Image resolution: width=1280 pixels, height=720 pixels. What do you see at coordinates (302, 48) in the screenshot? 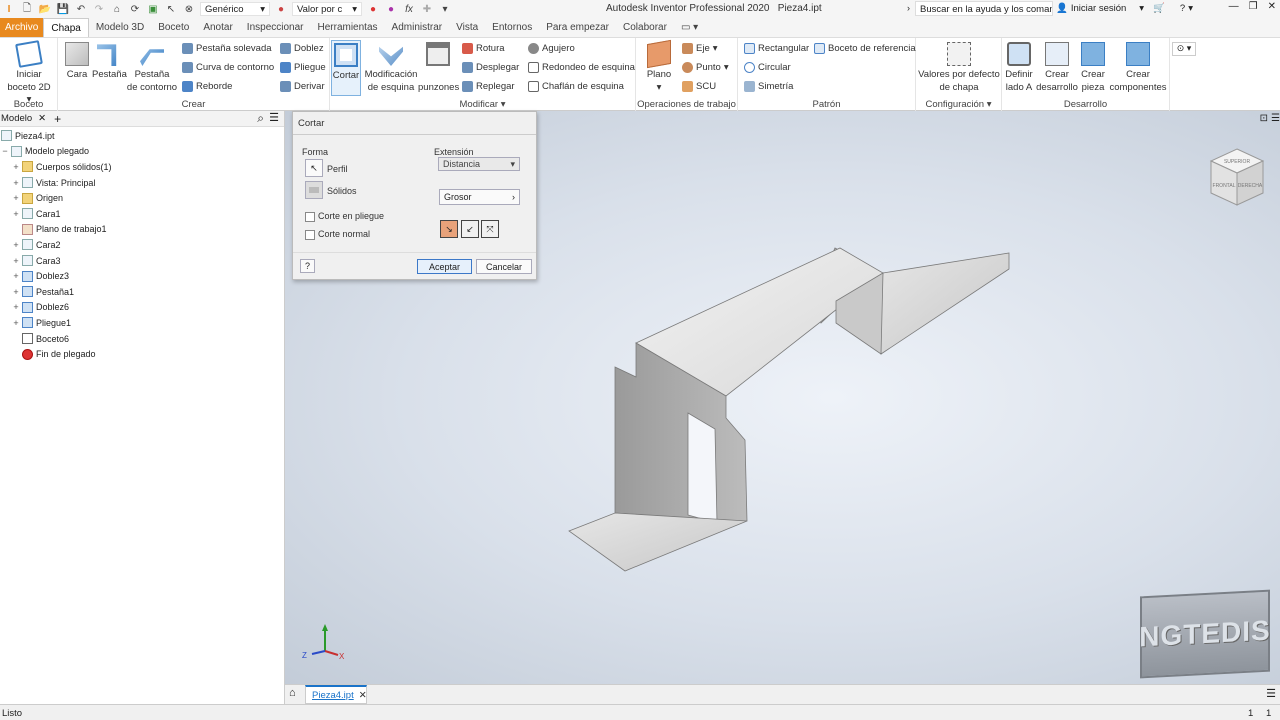
I see `bend-button: Doblez` at bounding box center [302, 48].